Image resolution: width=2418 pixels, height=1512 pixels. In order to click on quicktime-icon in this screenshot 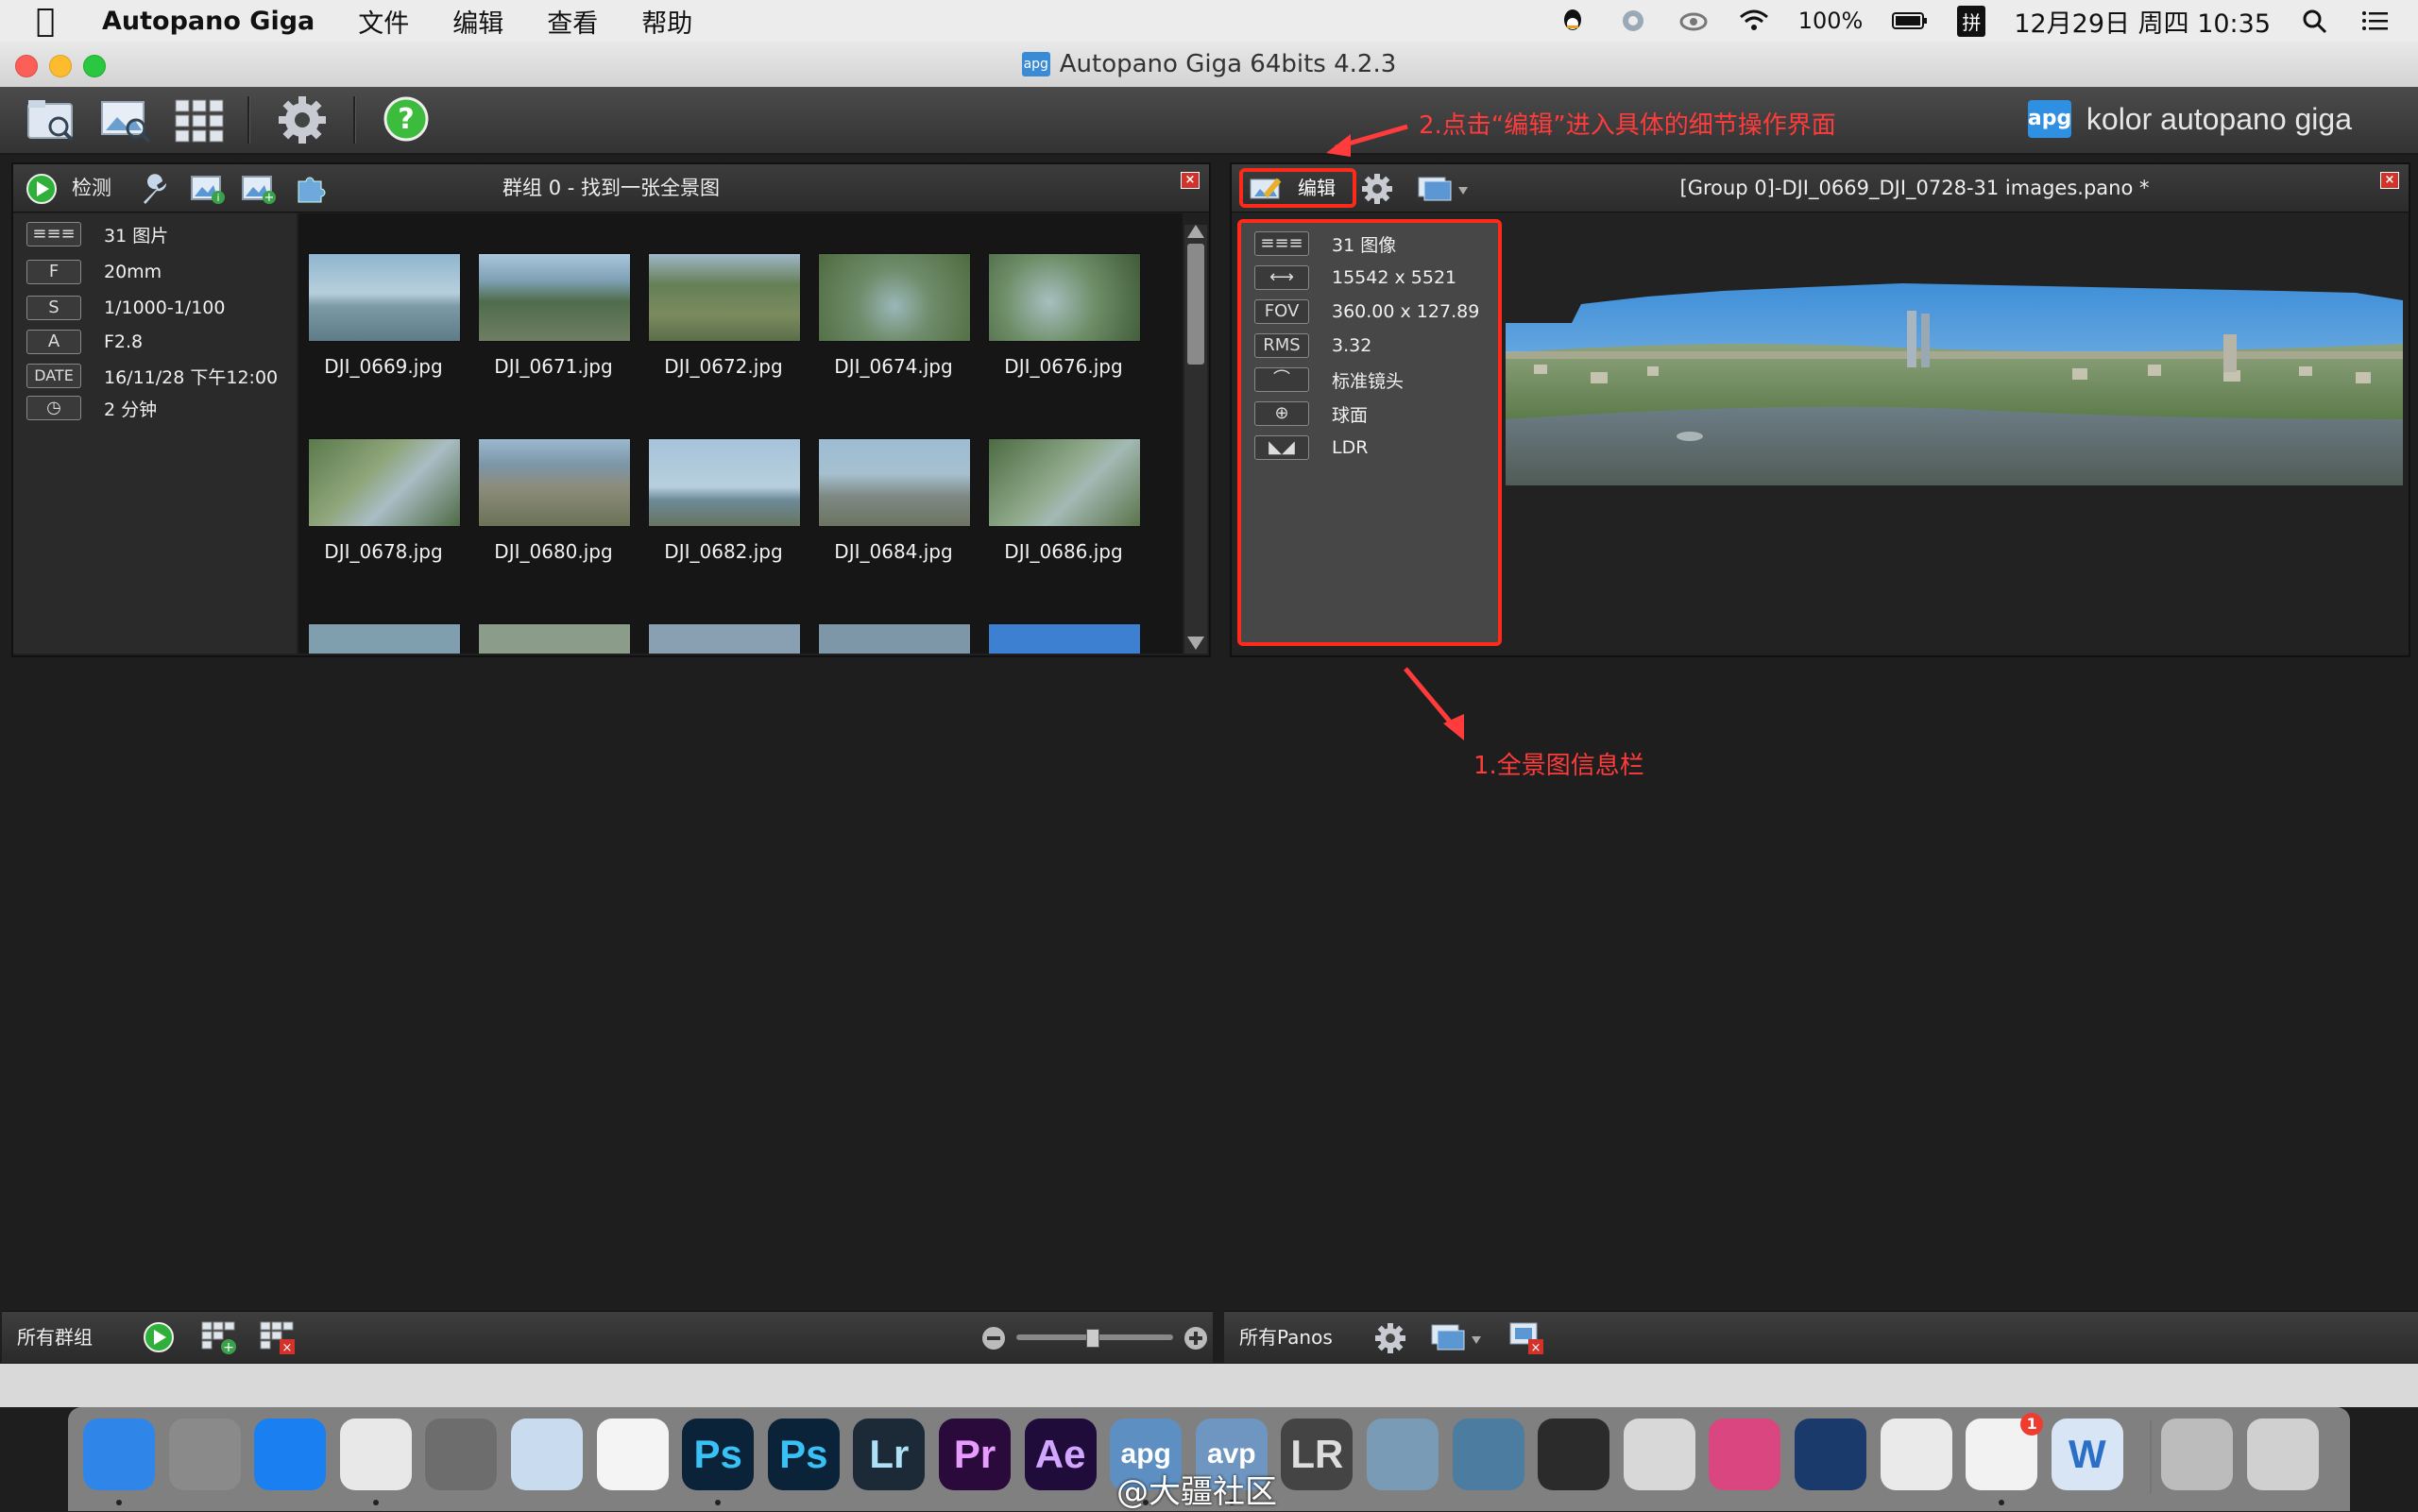, I will do `click(1830, 1454)`.